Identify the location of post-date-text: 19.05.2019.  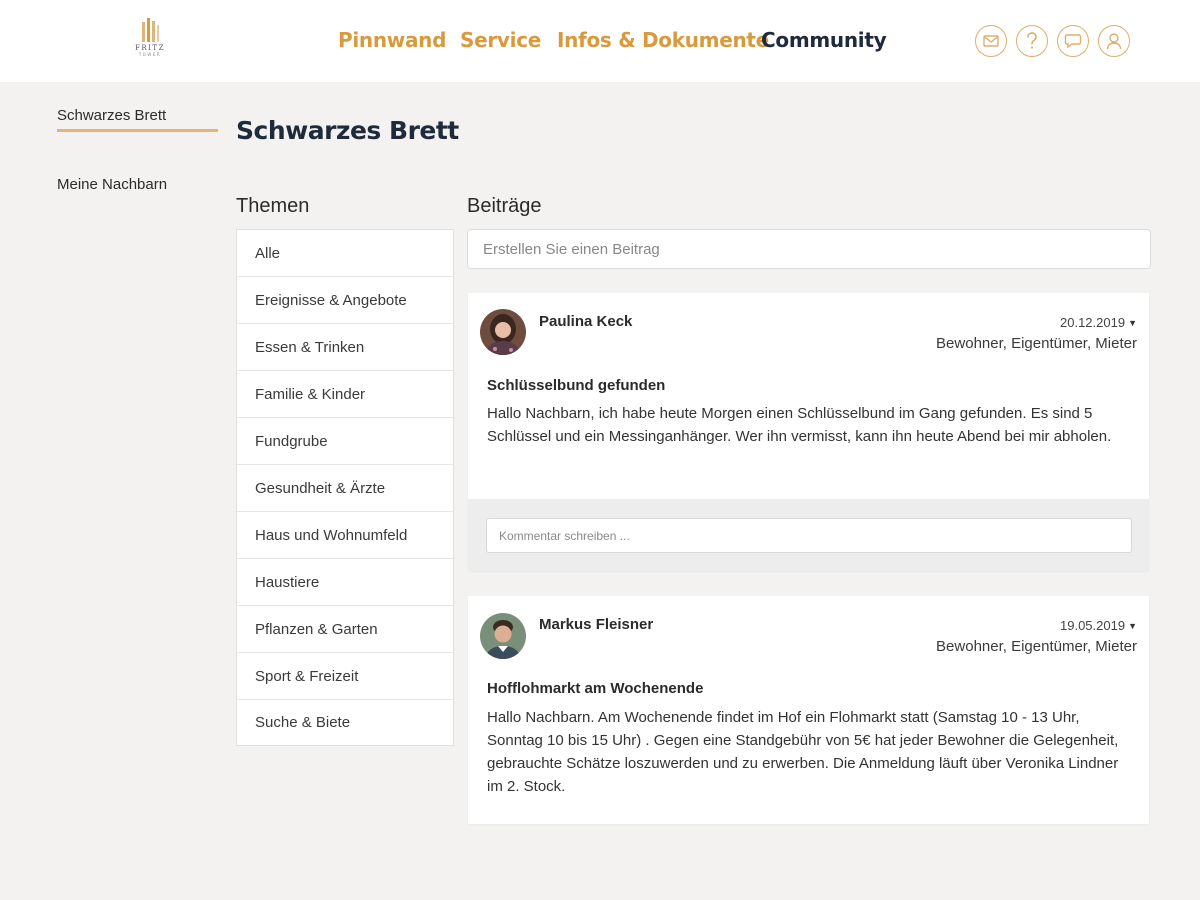
(1093, 625).